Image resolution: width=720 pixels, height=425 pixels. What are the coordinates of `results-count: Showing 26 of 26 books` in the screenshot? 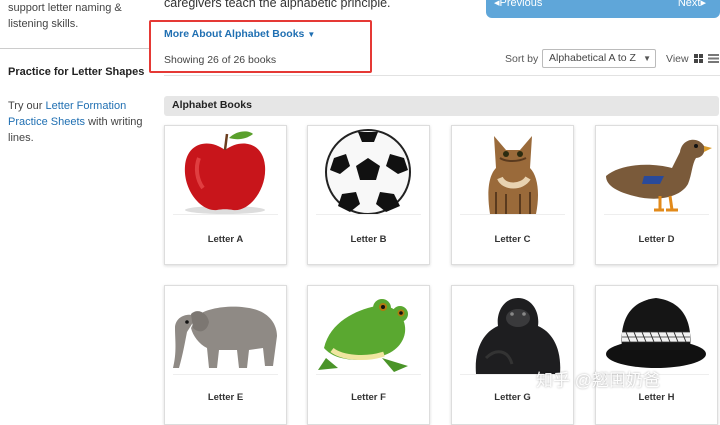 It's located at (220, 60).